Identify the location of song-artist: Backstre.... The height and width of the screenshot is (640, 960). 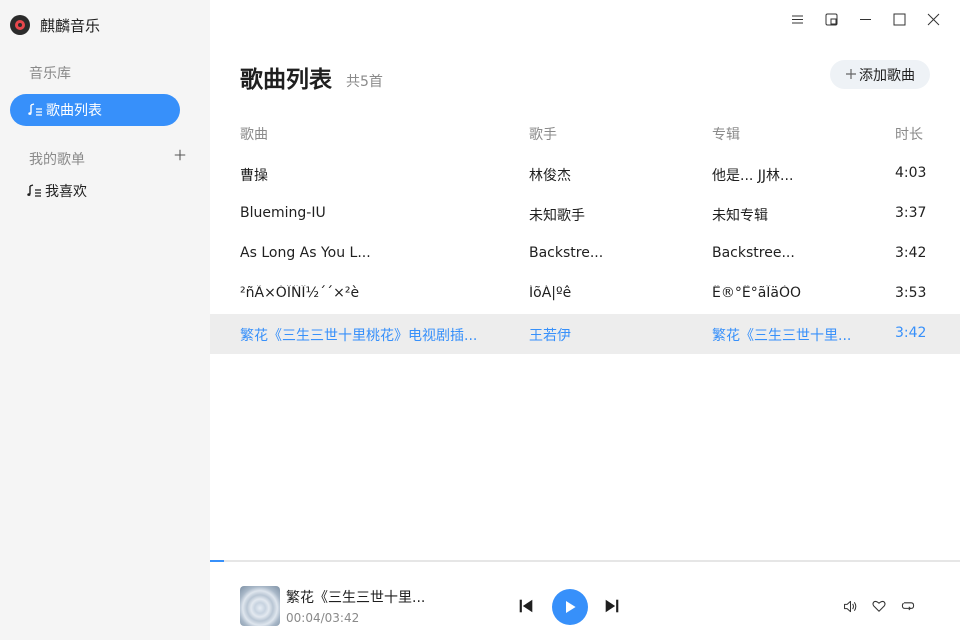
(566, 253).